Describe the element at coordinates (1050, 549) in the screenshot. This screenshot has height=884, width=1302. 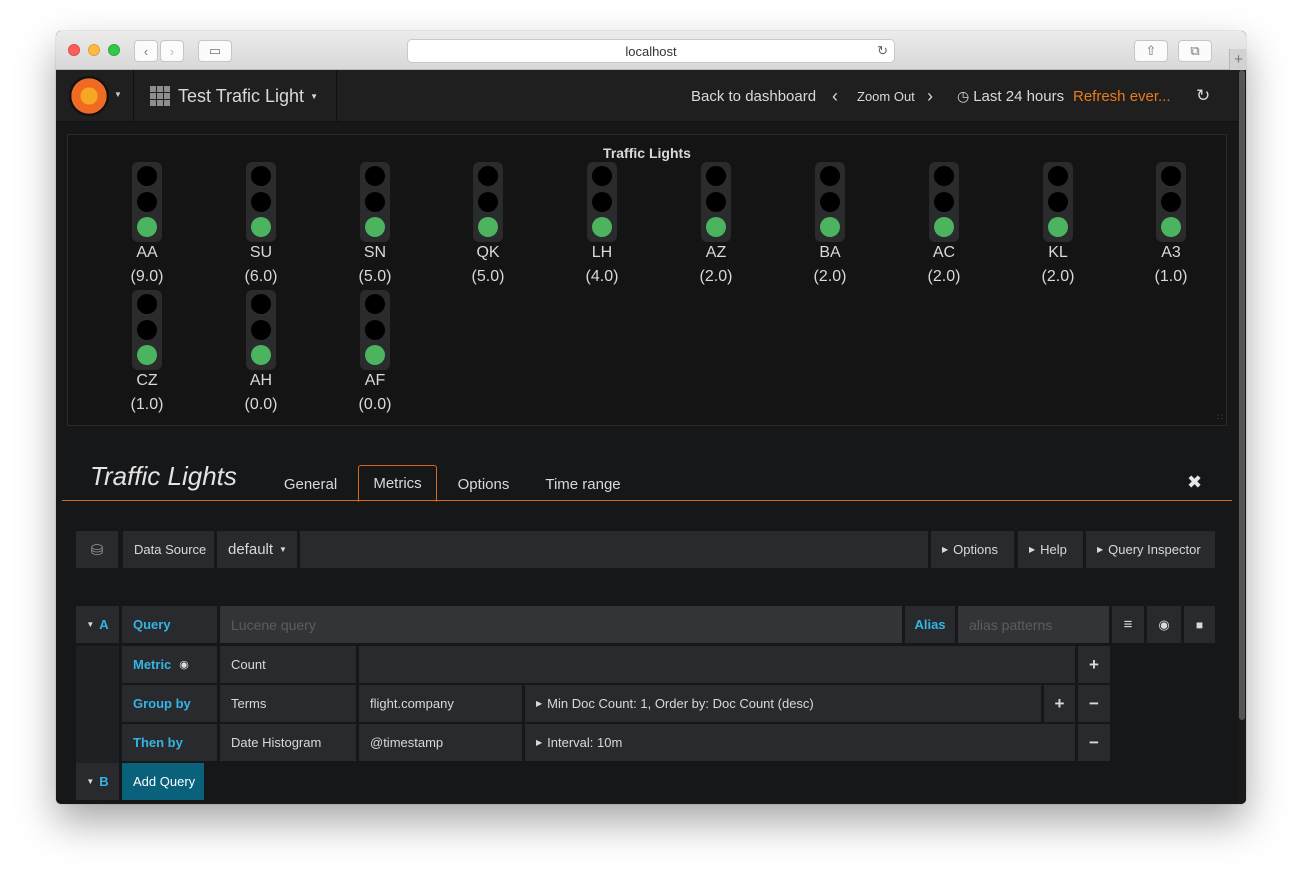
I see `help-button: ▶ Help` at that location.